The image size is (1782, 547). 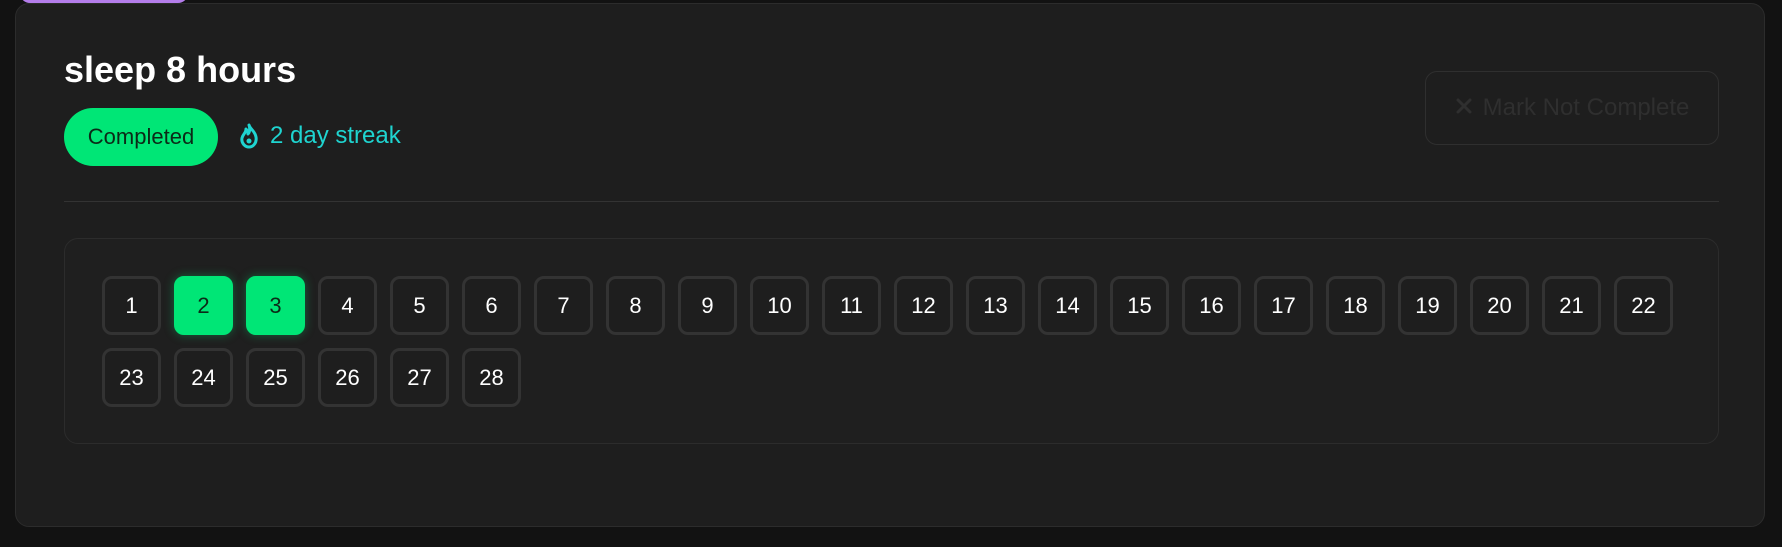 What do you see at coordinates (419, 377) in the screenshot?
I see `day-cell-27: 27` at bounding box center [419, 377].